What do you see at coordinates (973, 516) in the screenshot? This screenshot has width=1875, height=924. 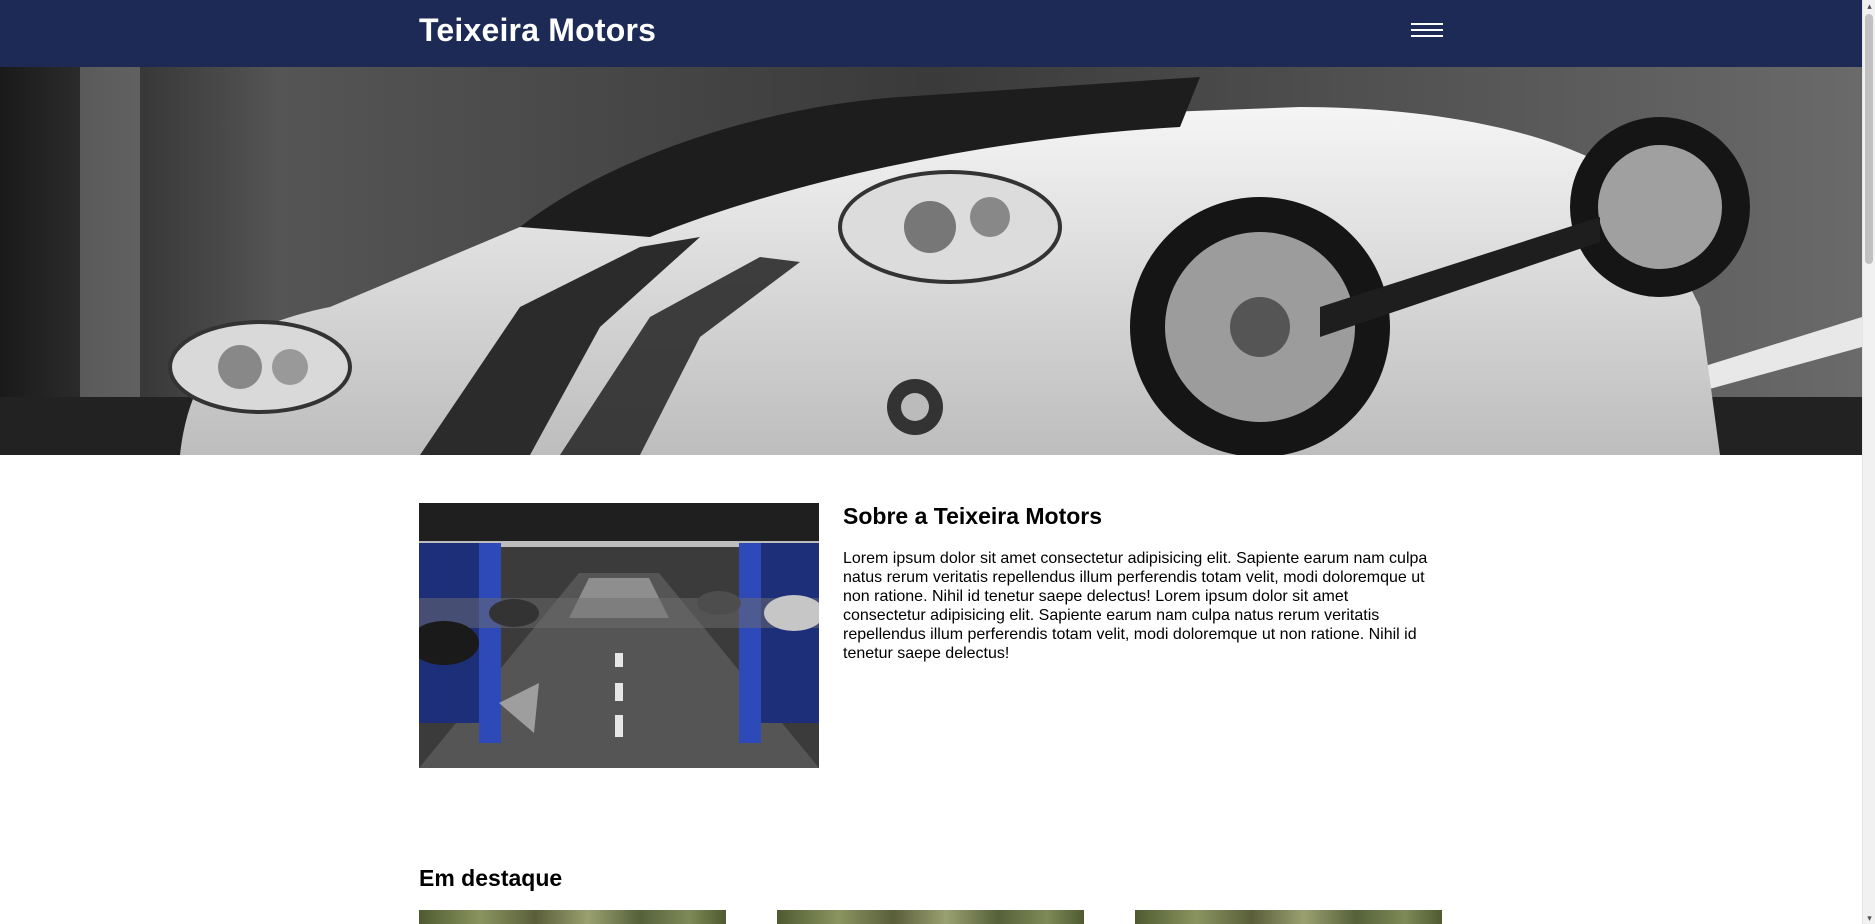 I see `about-title: Sobre a Teixeira Motors` at bounding box center [973, 516].